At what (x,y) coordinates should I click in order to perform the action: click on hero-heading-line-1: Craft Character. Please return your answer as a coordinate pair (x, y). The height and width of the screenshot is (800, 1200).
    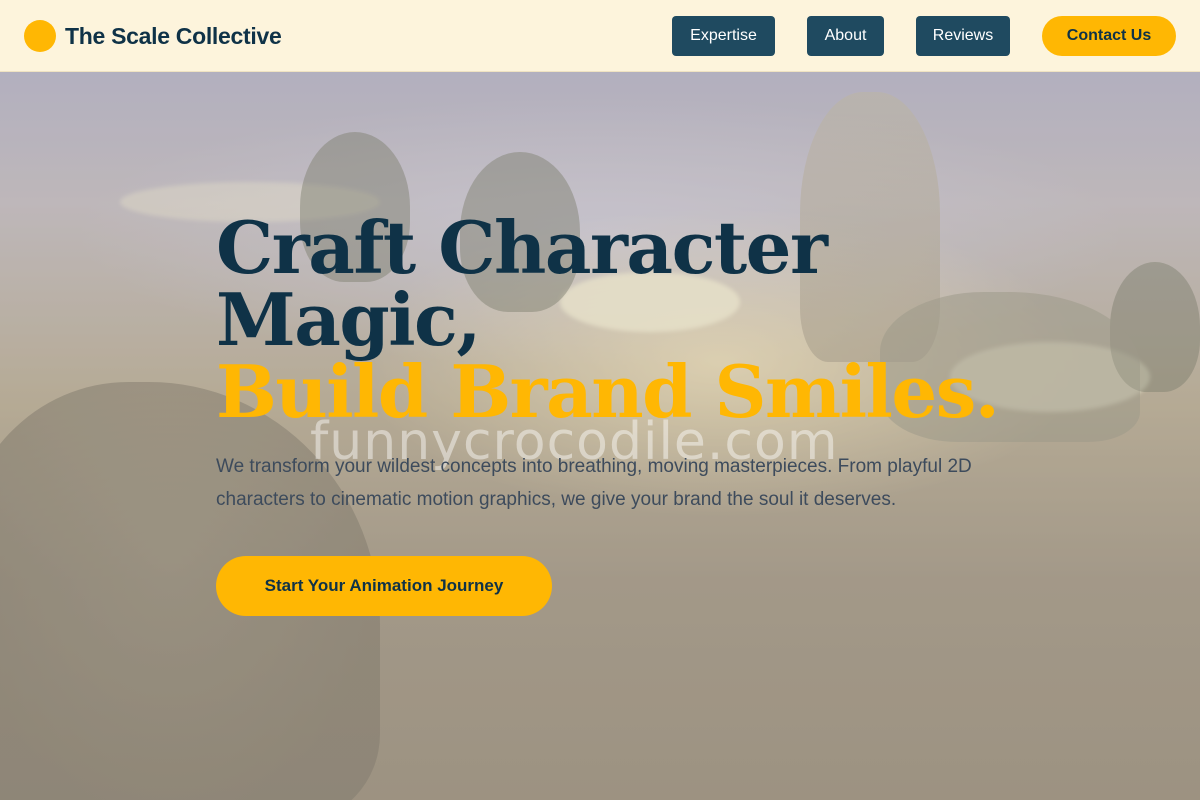
    Looking at the image, I should click on (522, 247).